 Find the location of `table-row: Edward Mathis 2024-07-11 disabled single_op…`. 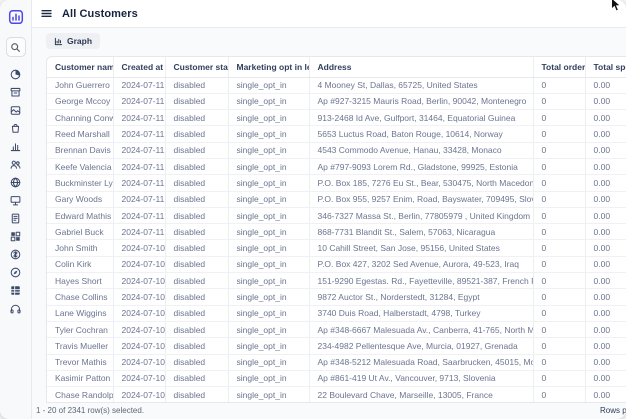

table-row: Edward Mathis 2024-07-11 disabled single_op… is located at coordinates (336, 216).